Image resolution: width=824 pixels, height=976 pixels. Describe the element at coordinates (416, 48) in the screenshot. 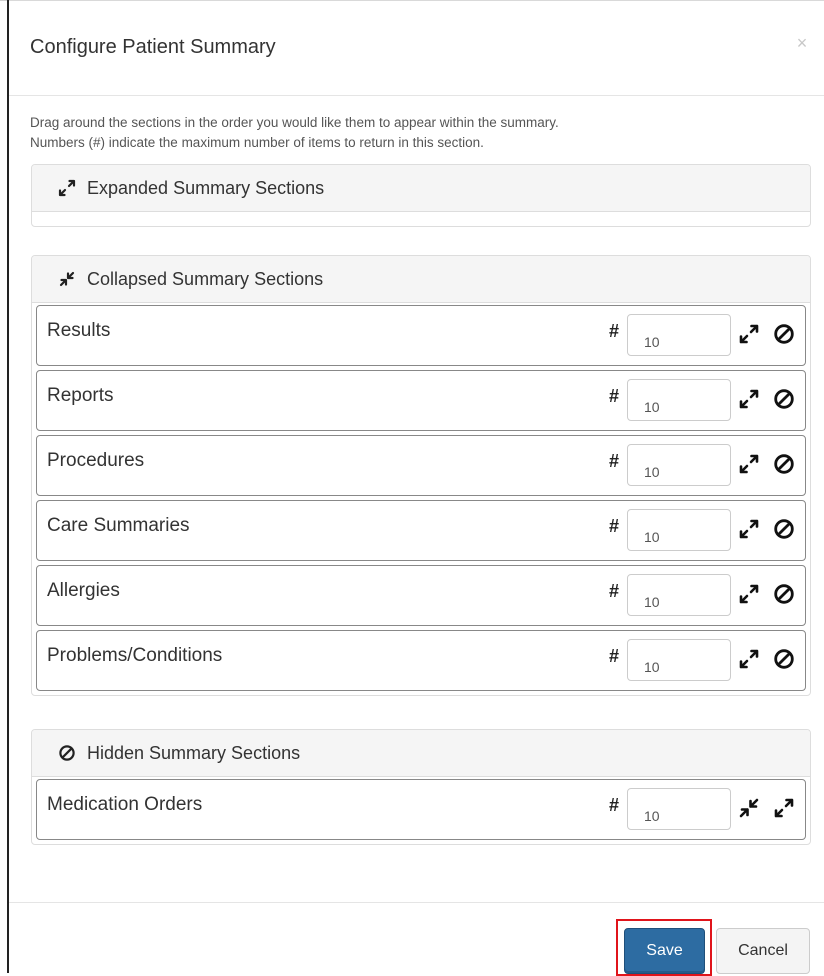

I see `dialog-header: Configure Patient Summary ×` at that location.